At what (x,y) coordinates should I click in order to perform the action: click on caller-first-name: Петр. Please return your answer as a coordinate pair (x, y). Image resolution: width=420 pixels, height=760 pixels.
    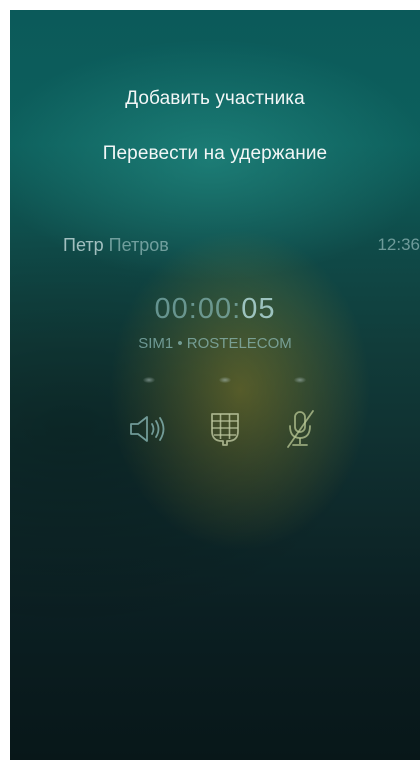
    Looking at the image, I should click on (83, 245).